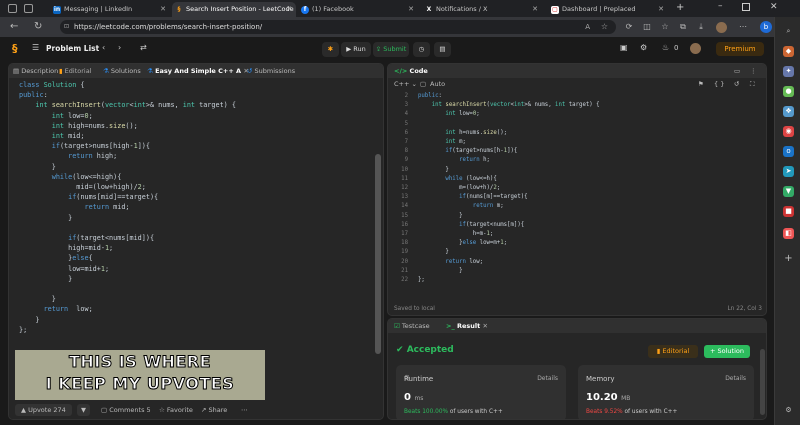 This screenshot has height=425, width=800. I want to click on reload-icon: ↻, so click(38, 27).